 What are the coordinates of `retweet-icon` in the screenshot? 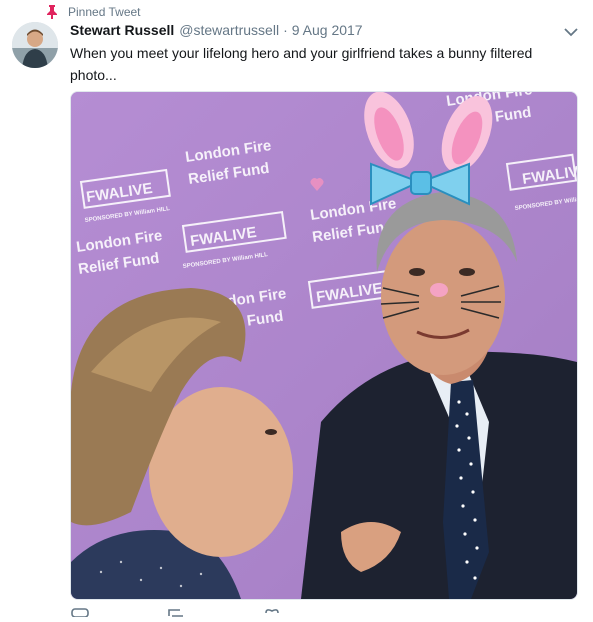 It's located at (176, 610).